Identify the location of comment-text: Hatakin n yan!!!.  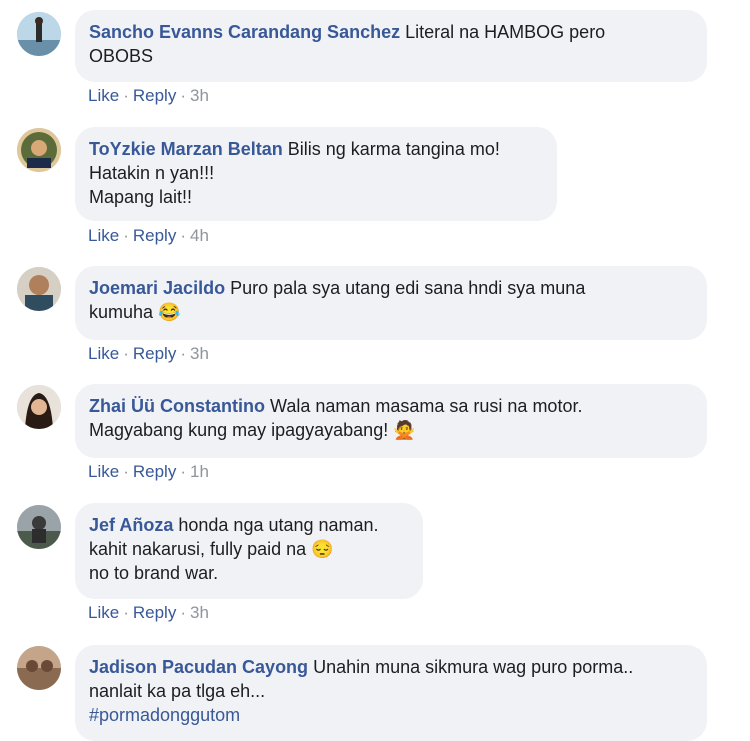
(152, 173).